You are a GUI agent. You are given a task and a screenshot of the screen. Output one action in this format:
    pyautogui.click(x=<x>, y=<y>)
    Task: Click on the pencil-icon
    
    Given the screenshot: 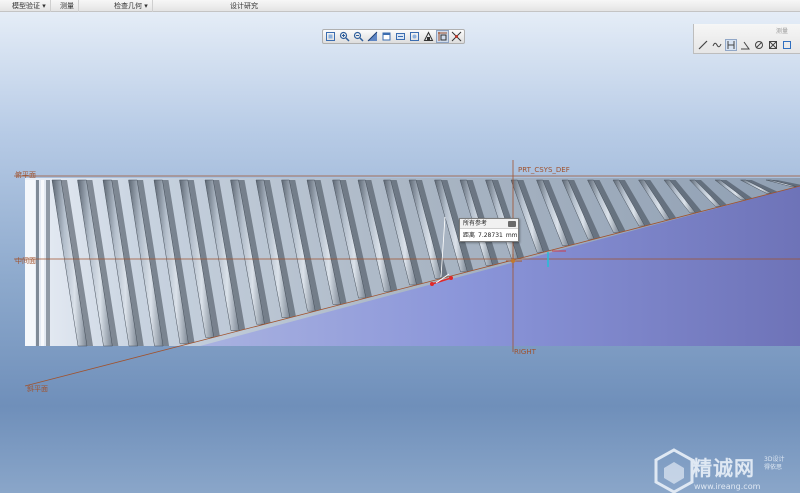 What is the action you would take?
    pyautogui.click(x=703, y=45)
    